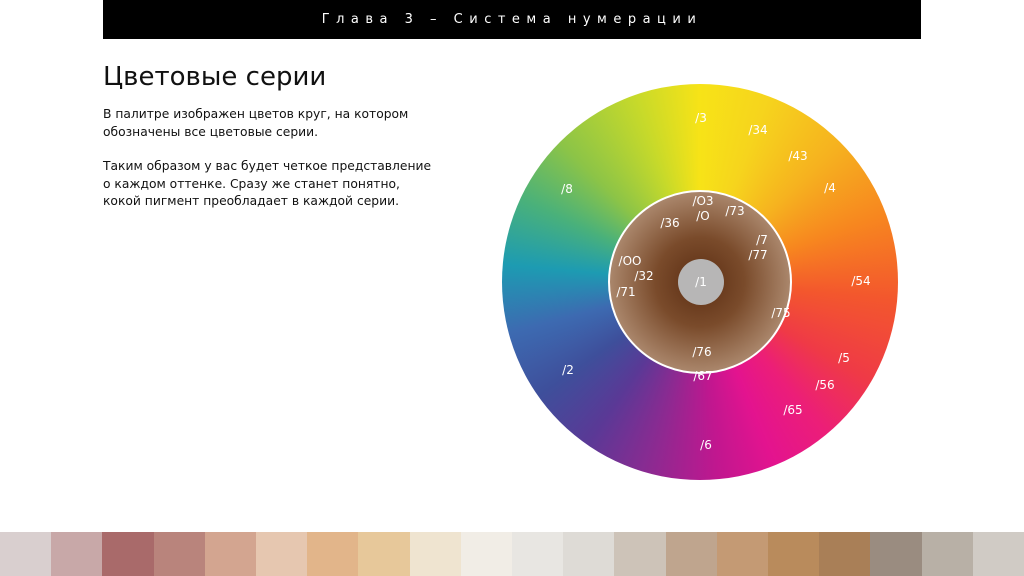 This screenshot has height=576, width=1024. I want to click on image-strip, so click(512, 554).